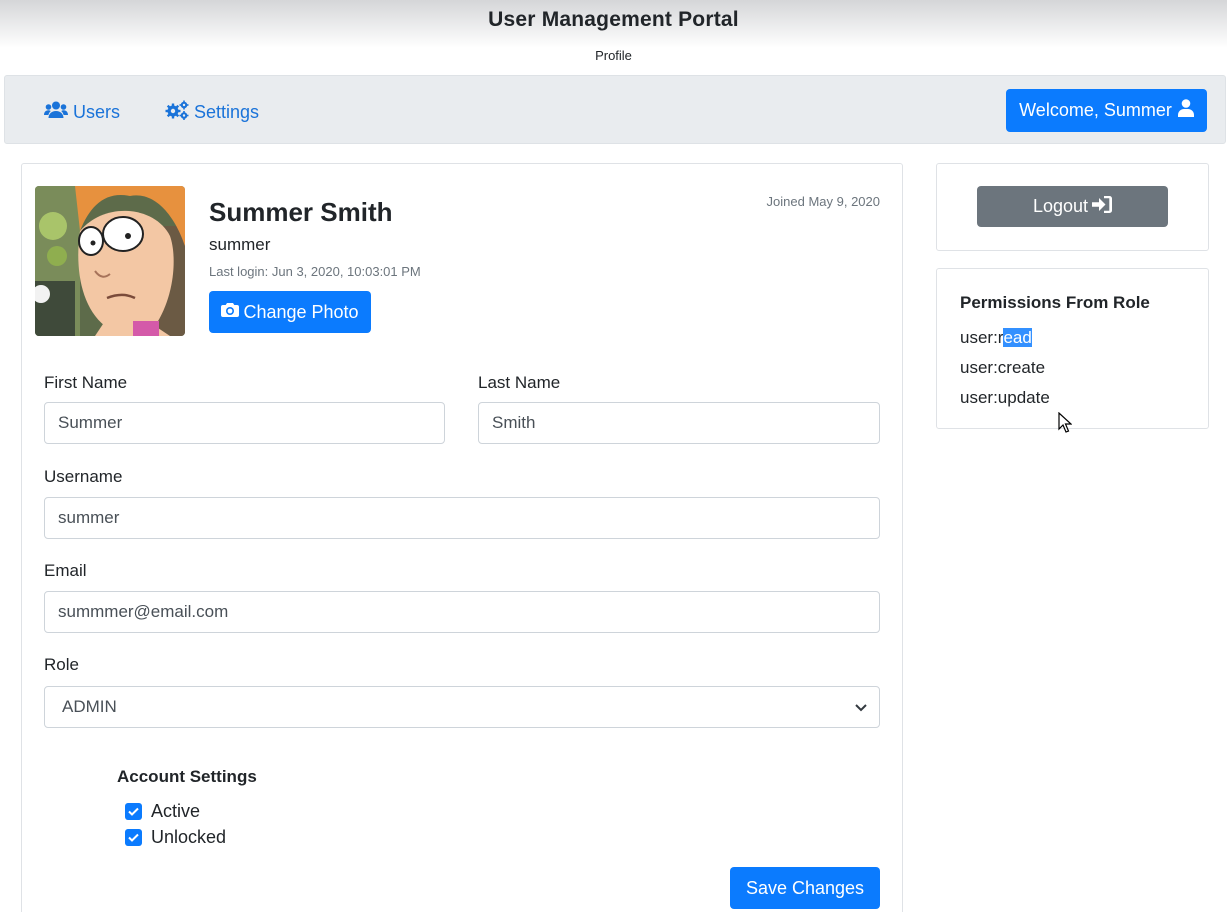 The image size is (1227, 912). What do you see at coordinates (462, 707) in the screenshot?
I see `role-select: ADMIN` at bounding box center [462, 707].